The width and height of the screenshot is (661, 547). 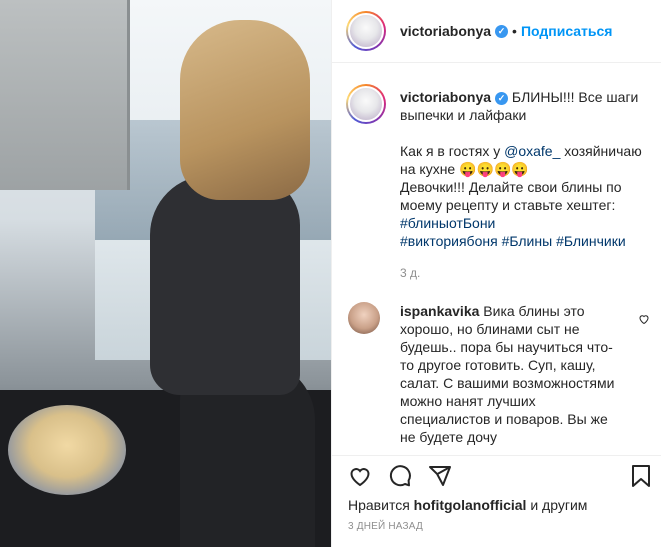 I want to click on hashtag-link: #блиныотБони, so click(x=447, y=223).